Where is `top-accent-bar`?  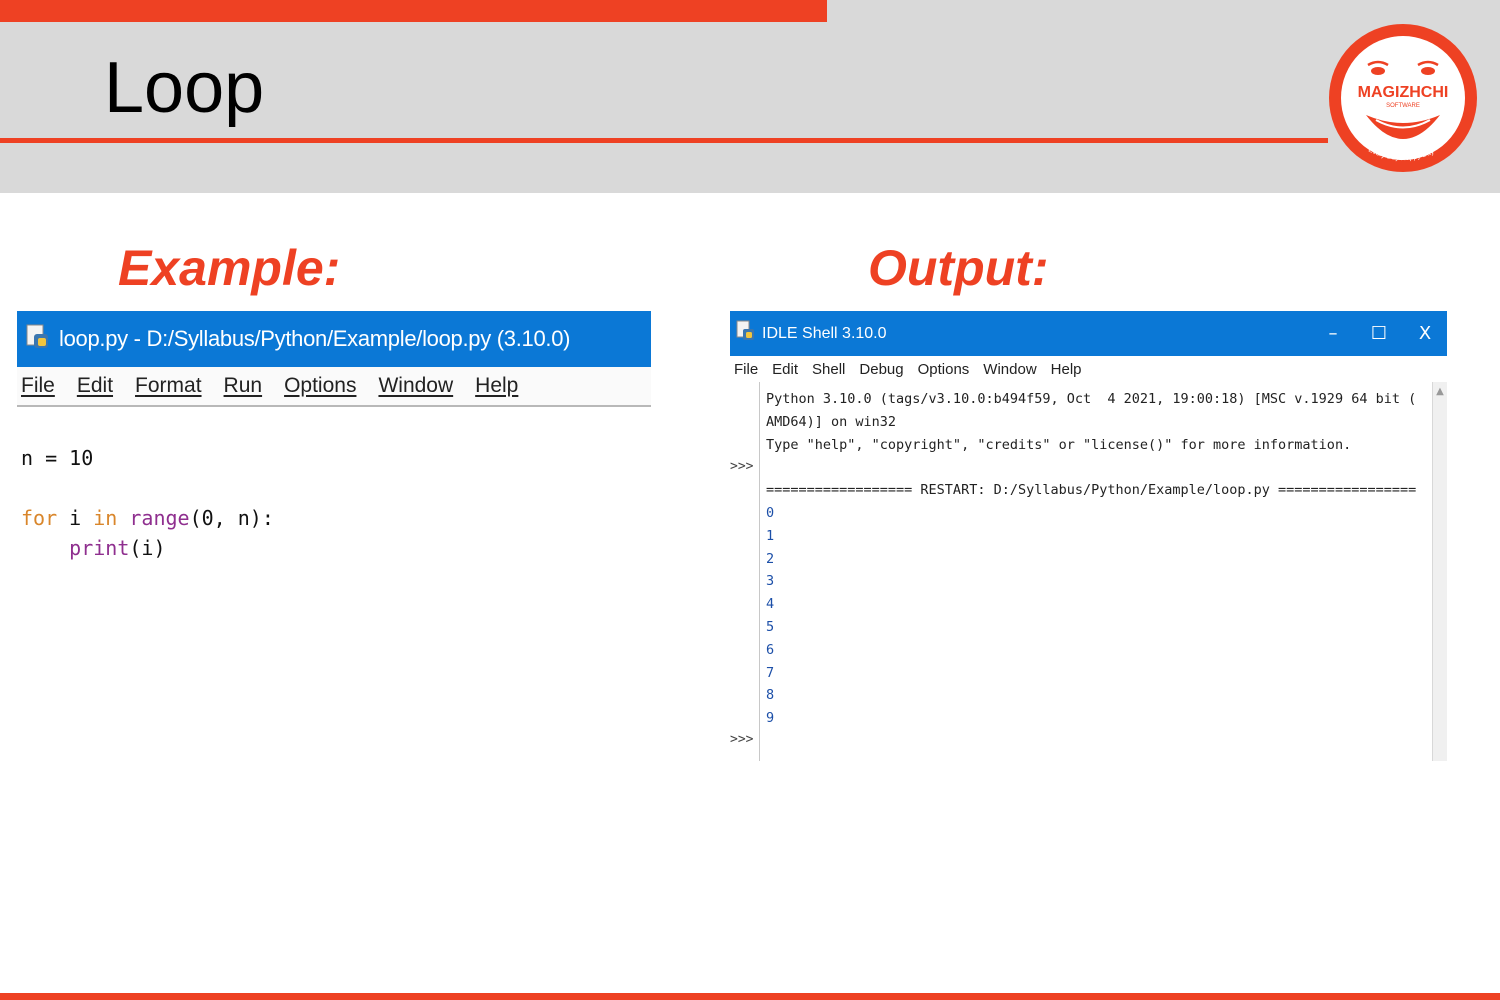
top-accent-bar is located at coordinates (413, 11).